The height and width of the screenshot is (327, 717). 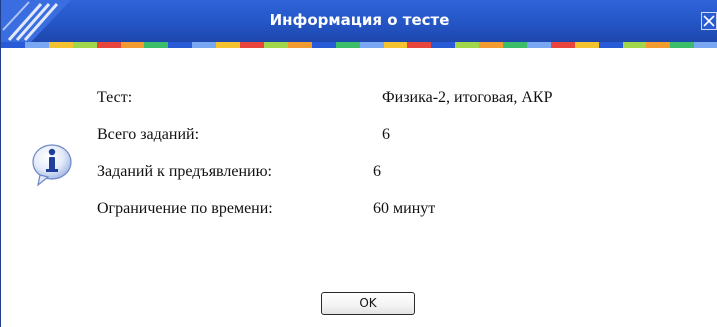 I want to click on title-stripe, so click(x=359, y=45).